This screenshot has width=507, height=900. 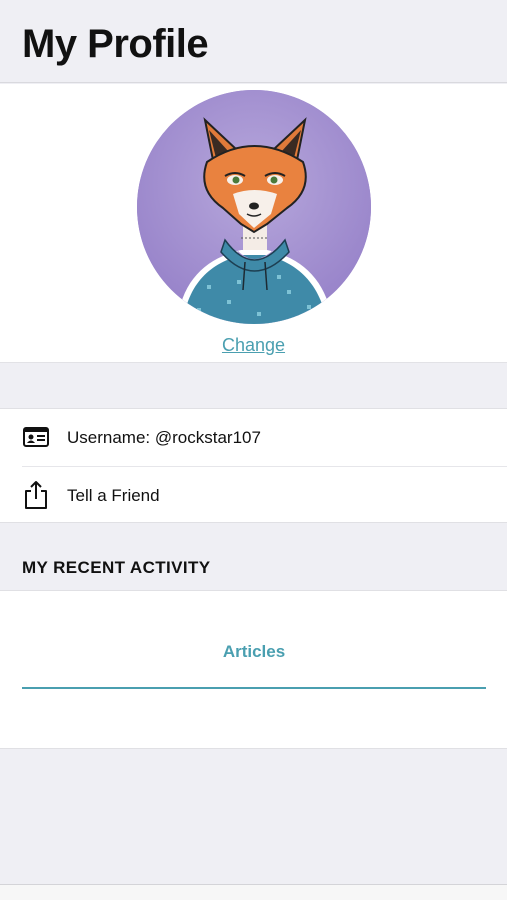 I want to click on tab-articles: Articles, so click(x=254, y=665).